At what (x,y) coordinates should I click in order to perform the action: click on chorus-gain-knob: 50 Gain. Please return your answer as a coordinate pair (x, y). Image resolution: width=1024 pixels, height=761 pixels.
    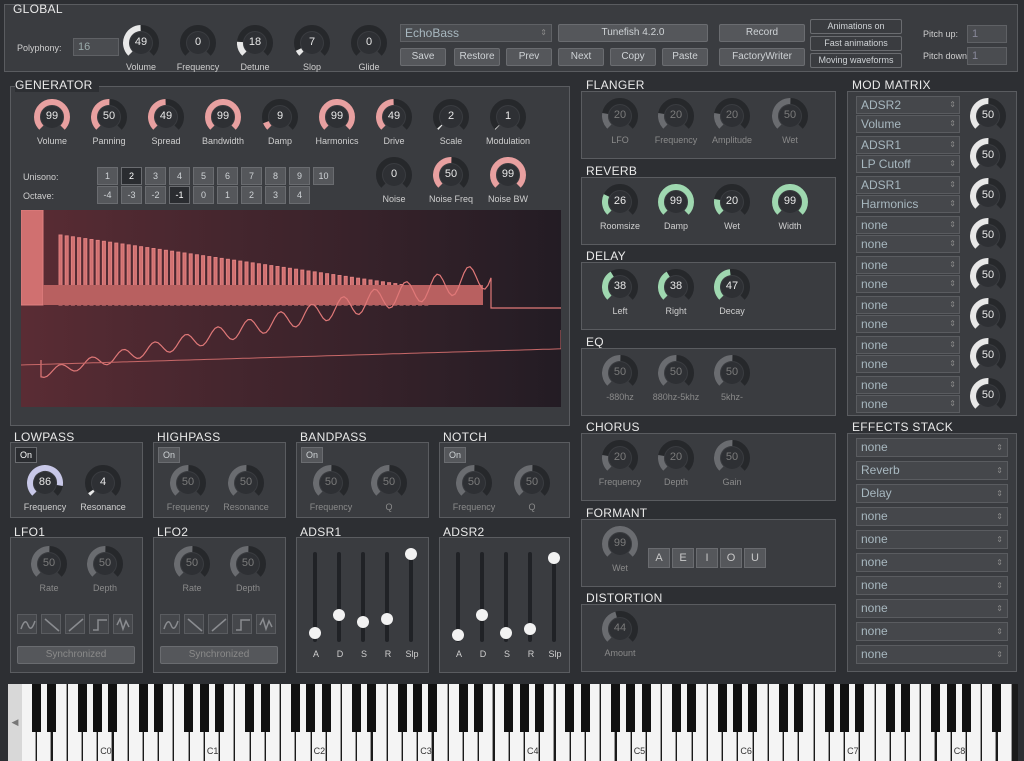
    Looking at the image, I should click on (732, 463).